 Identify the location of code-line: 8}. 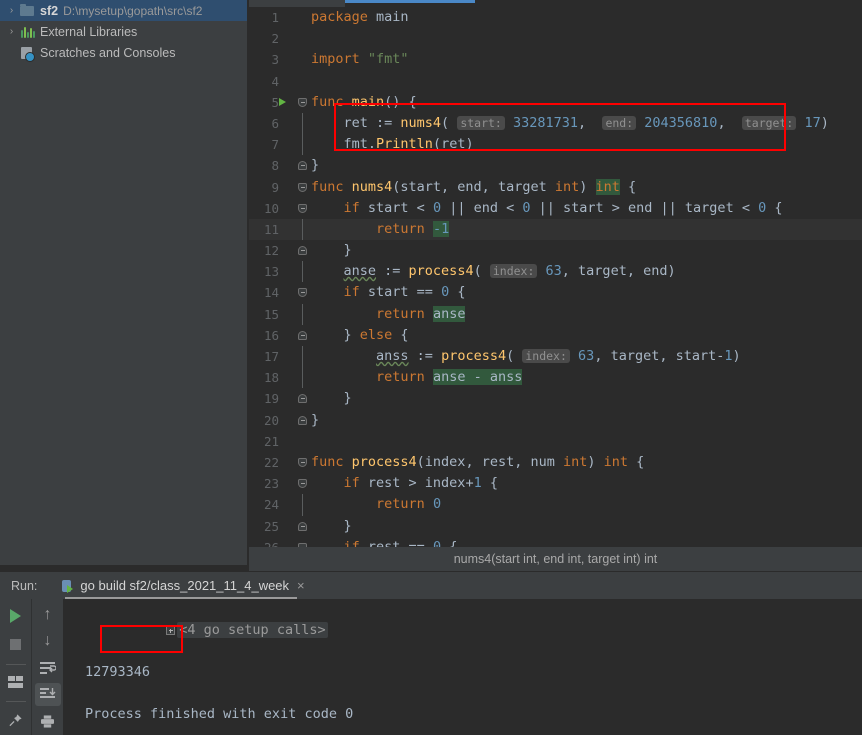
(555, 165).